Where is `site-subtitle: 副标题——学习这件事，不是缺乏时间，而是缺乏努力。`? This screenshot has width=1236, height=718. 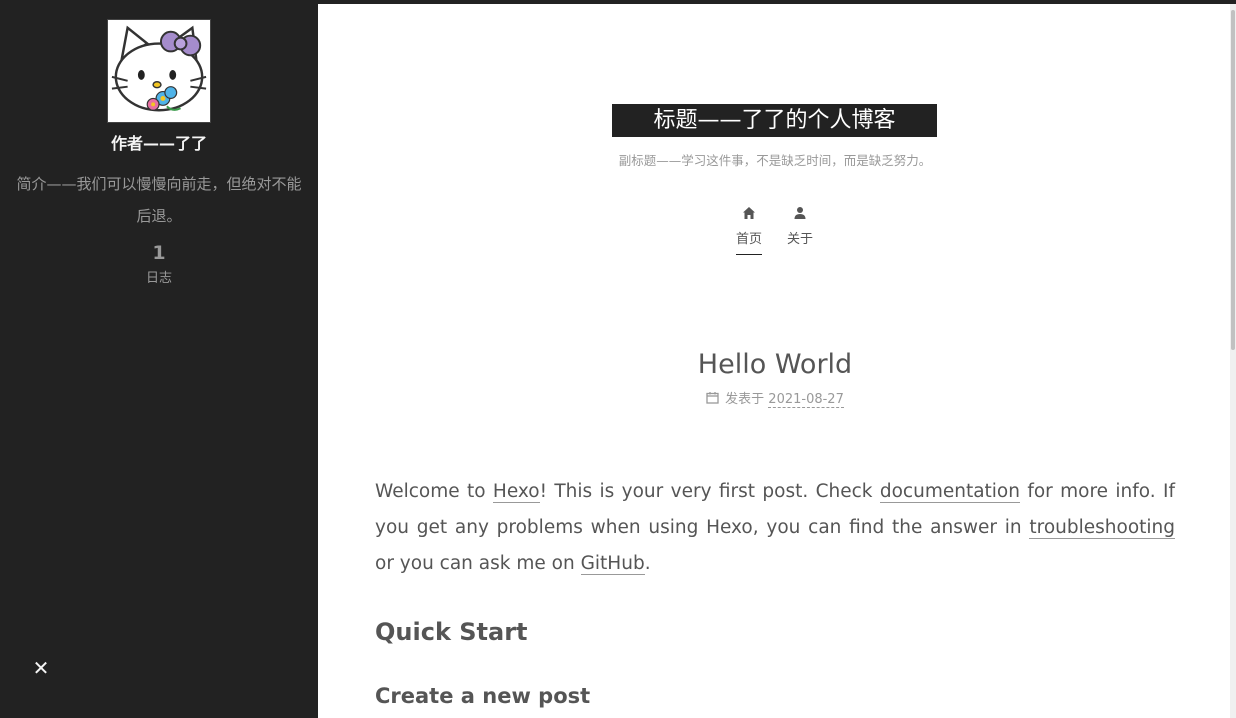
site-subtitle: 副标题——学习这件事，不是缺乏时间，而是缺乏努力。 is located at coordinates (775, 160).